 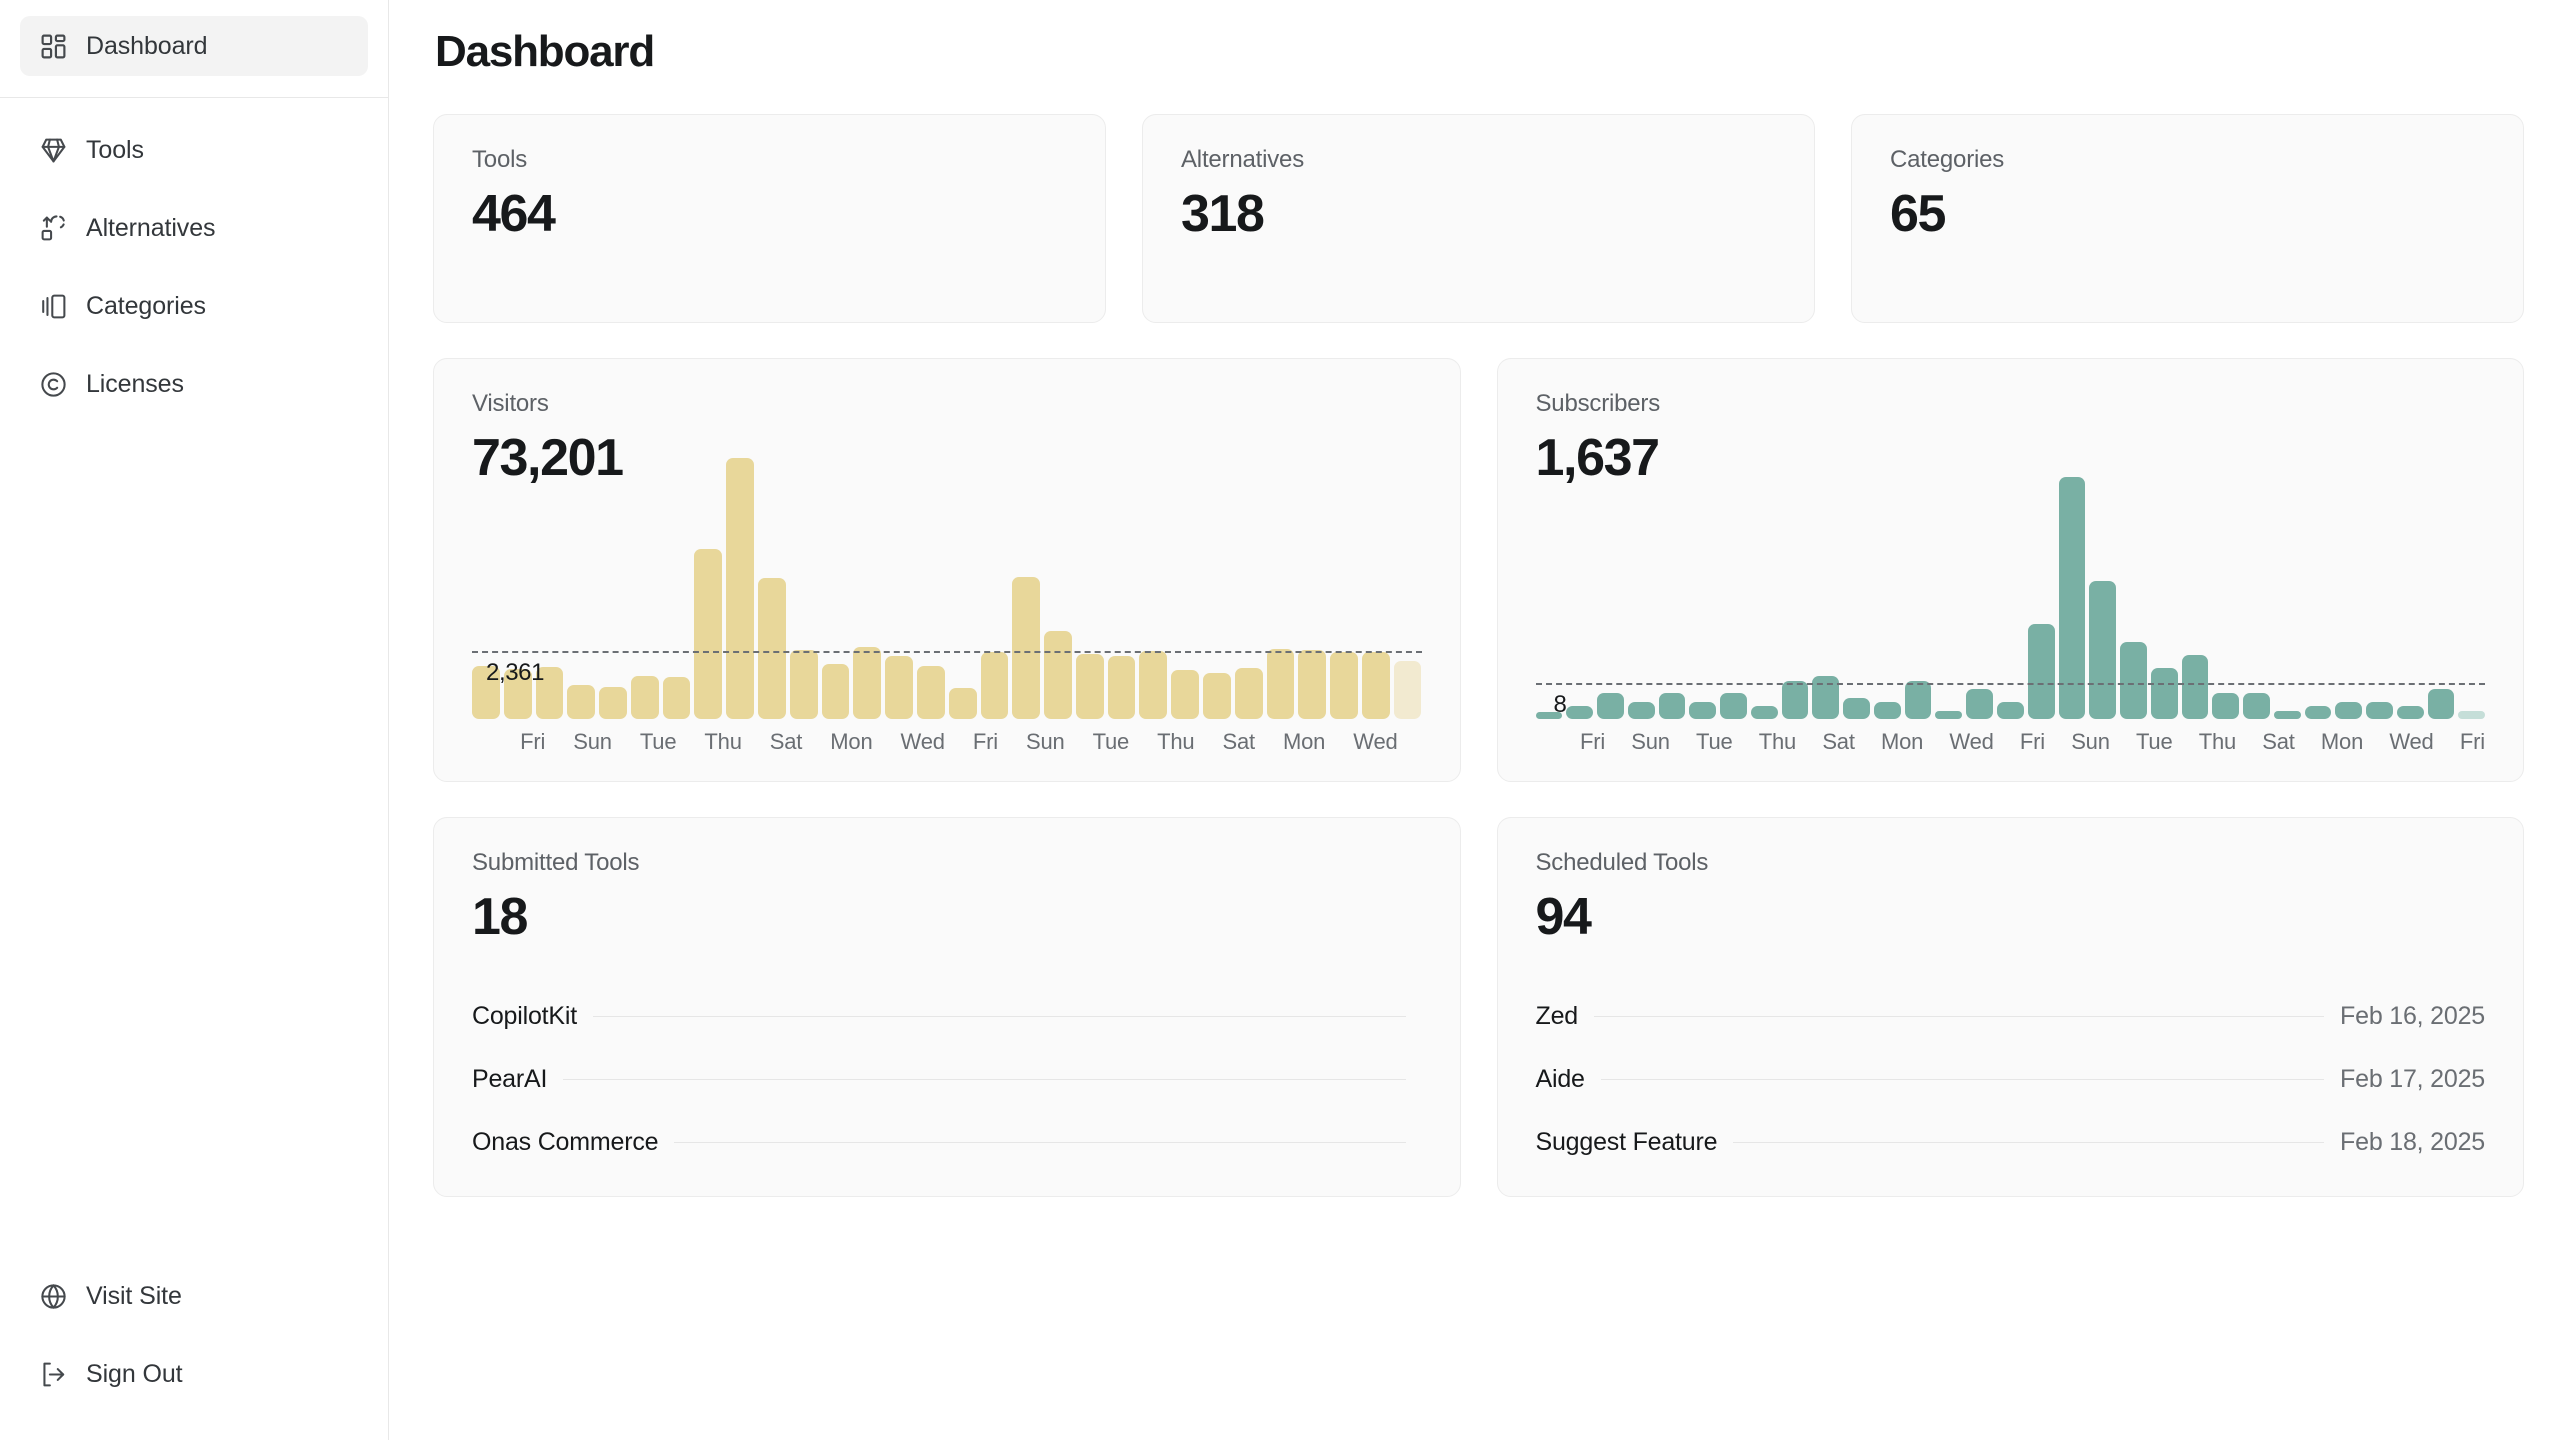 I want to click on sidebar-item-tools: Tools, so click(x=194, y=150).